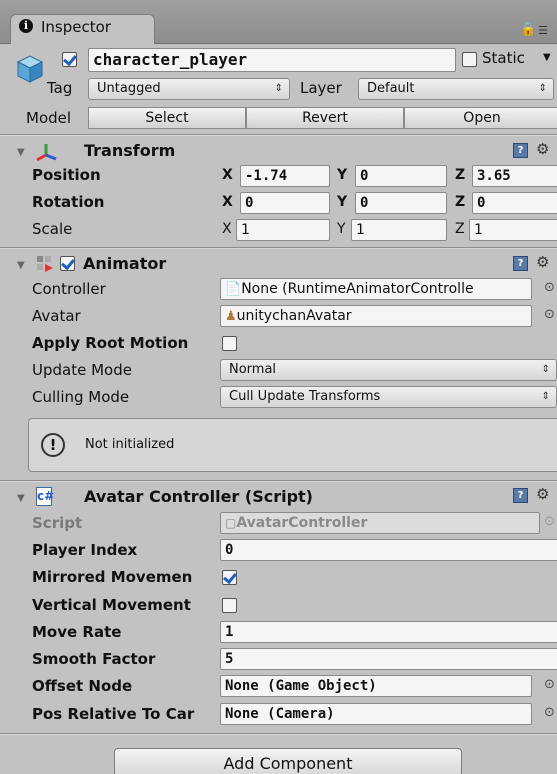 The width and height of the screenshot is (557, 774). What do you see at coordinates (45, 496) in the screenshot?
I see `script-icon: c#` at bounding box center [45, 496].